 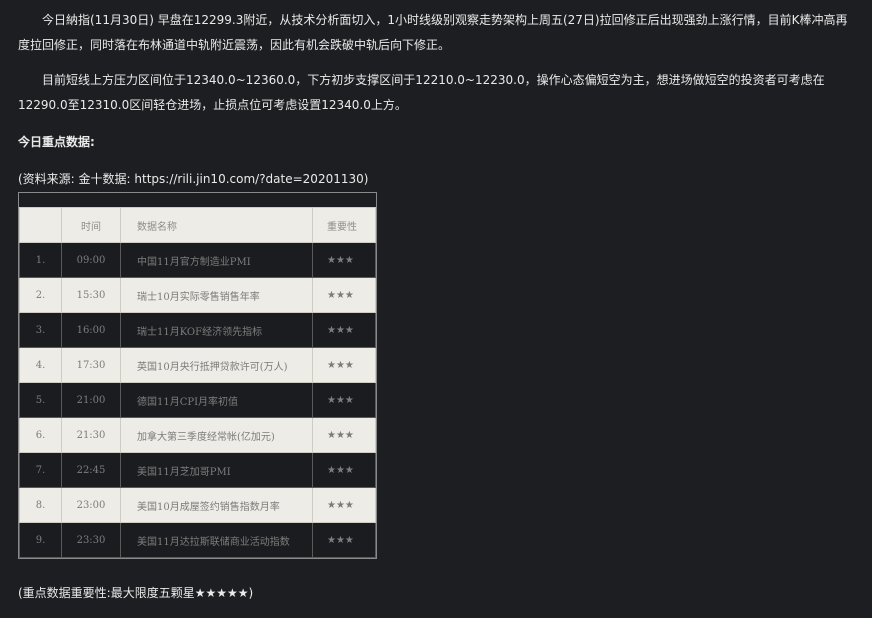 What do you see at coordinates (216, 505) in the screenshot?
I see `row-data-name: 美国10月成屋签约销售指数月率` at bounding box center [216, 505].